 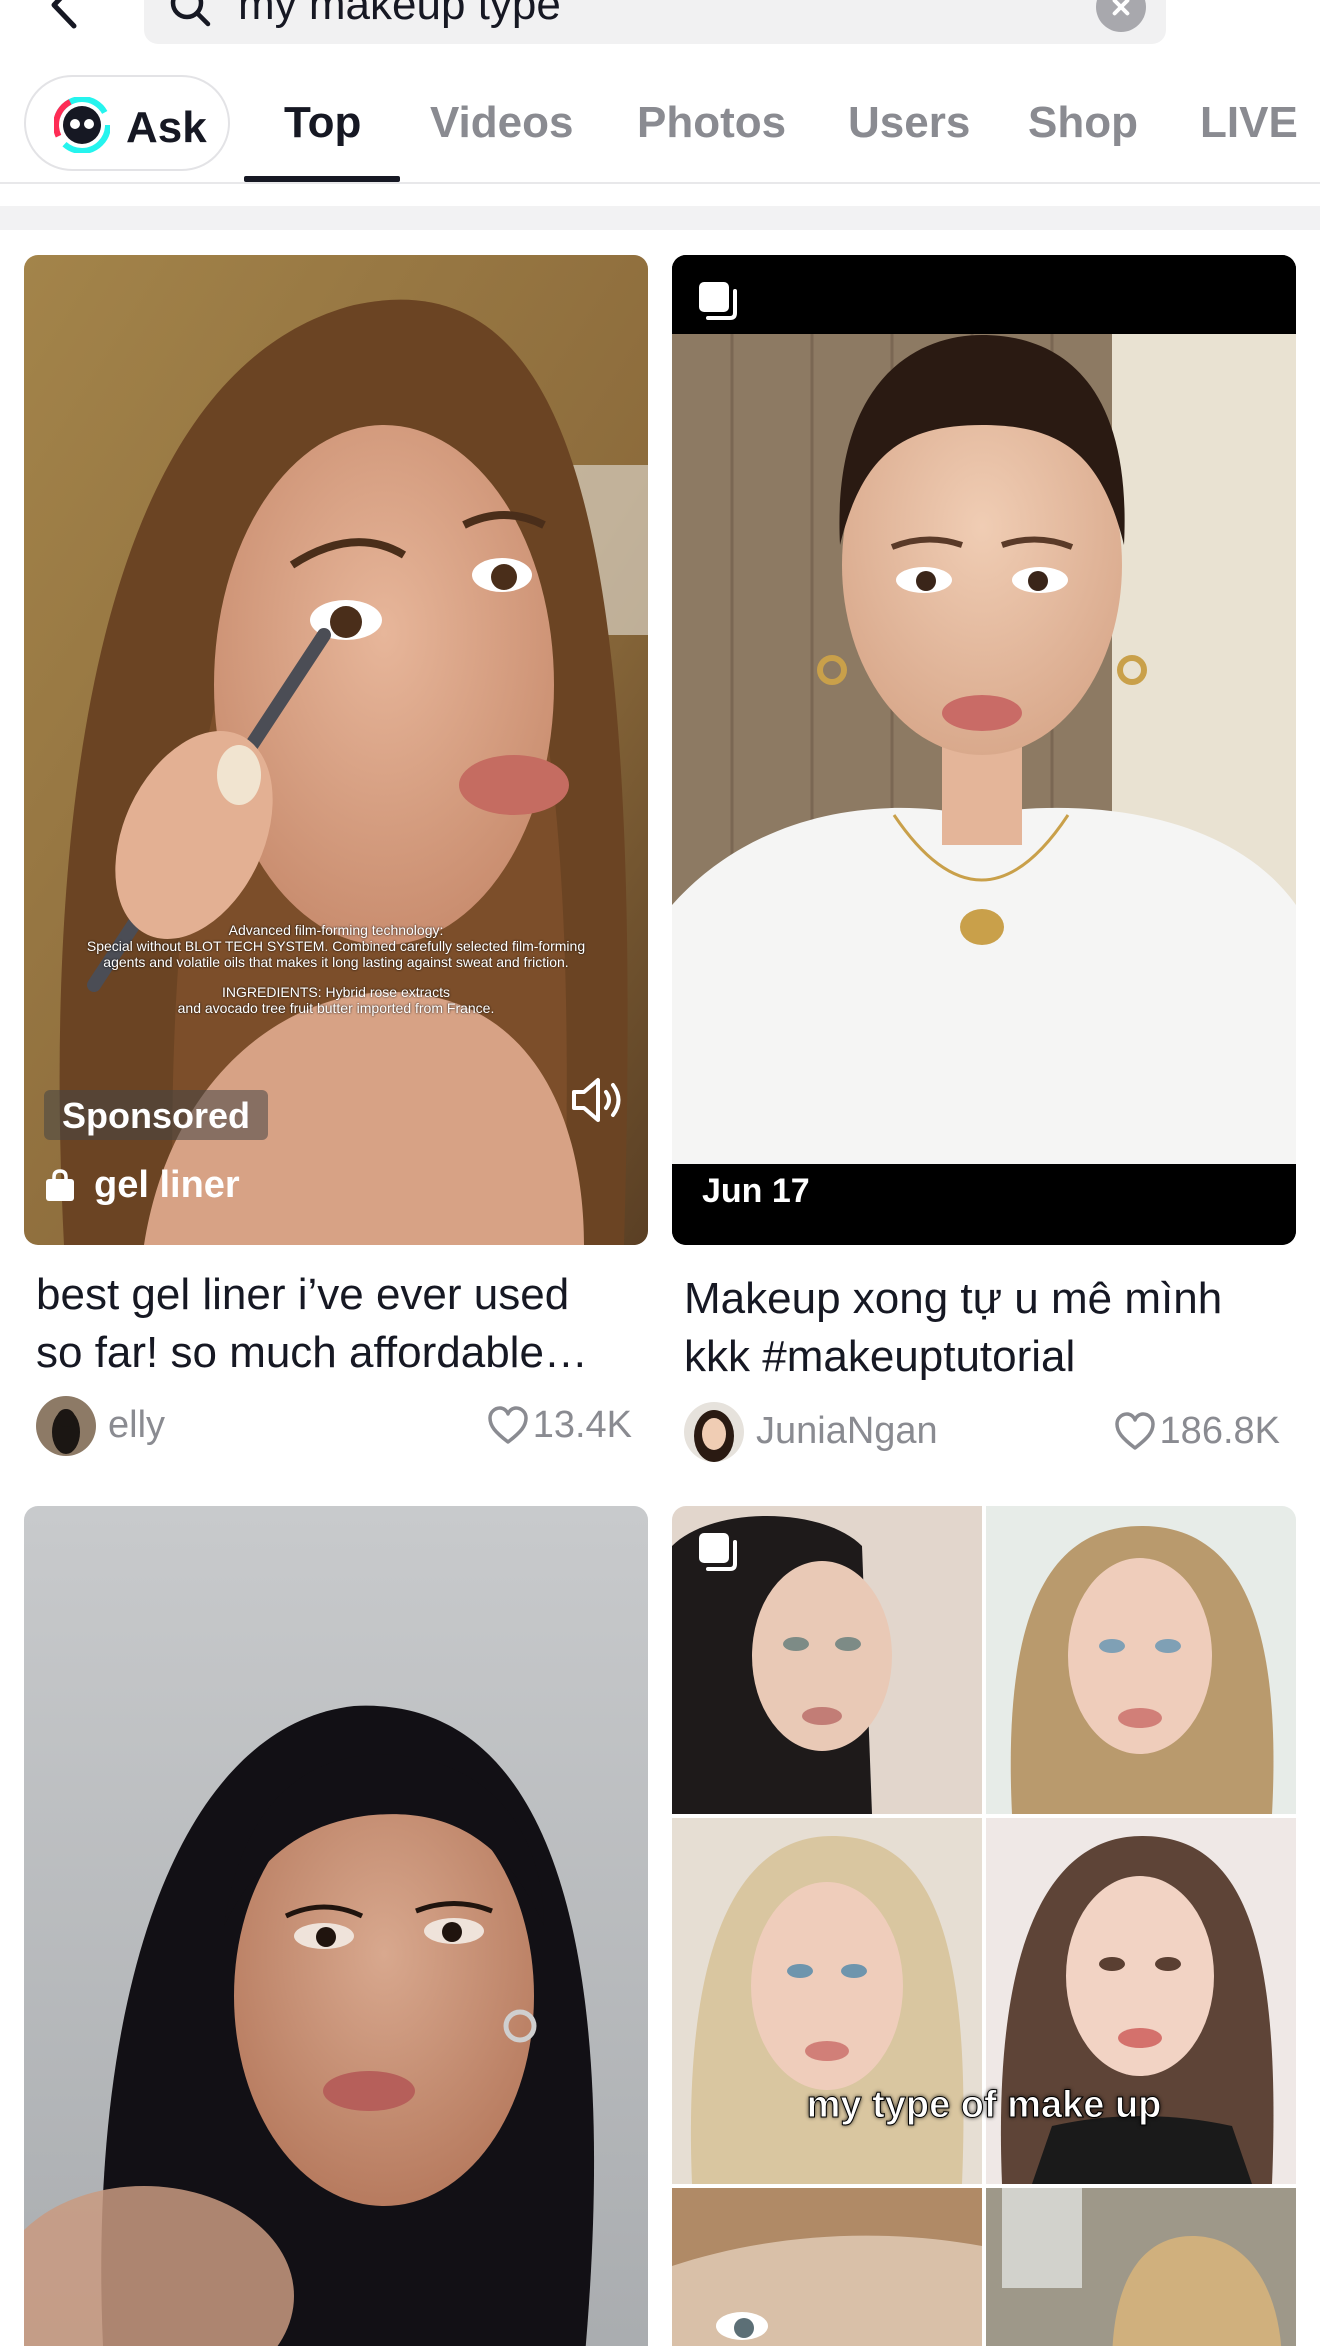 I want to click on speaker-sound-icon, so click(x=596, y=1100).